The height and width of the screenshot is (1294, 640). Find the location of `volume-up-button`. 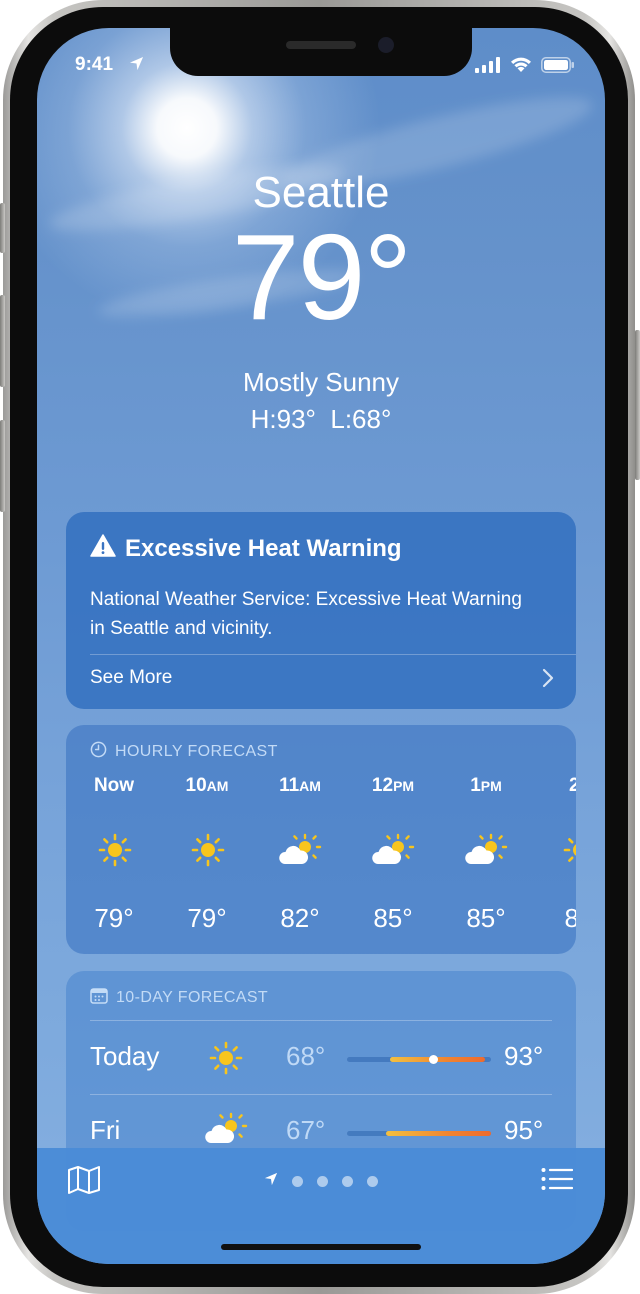

volume-up-button is located at coordinates (2, 341).